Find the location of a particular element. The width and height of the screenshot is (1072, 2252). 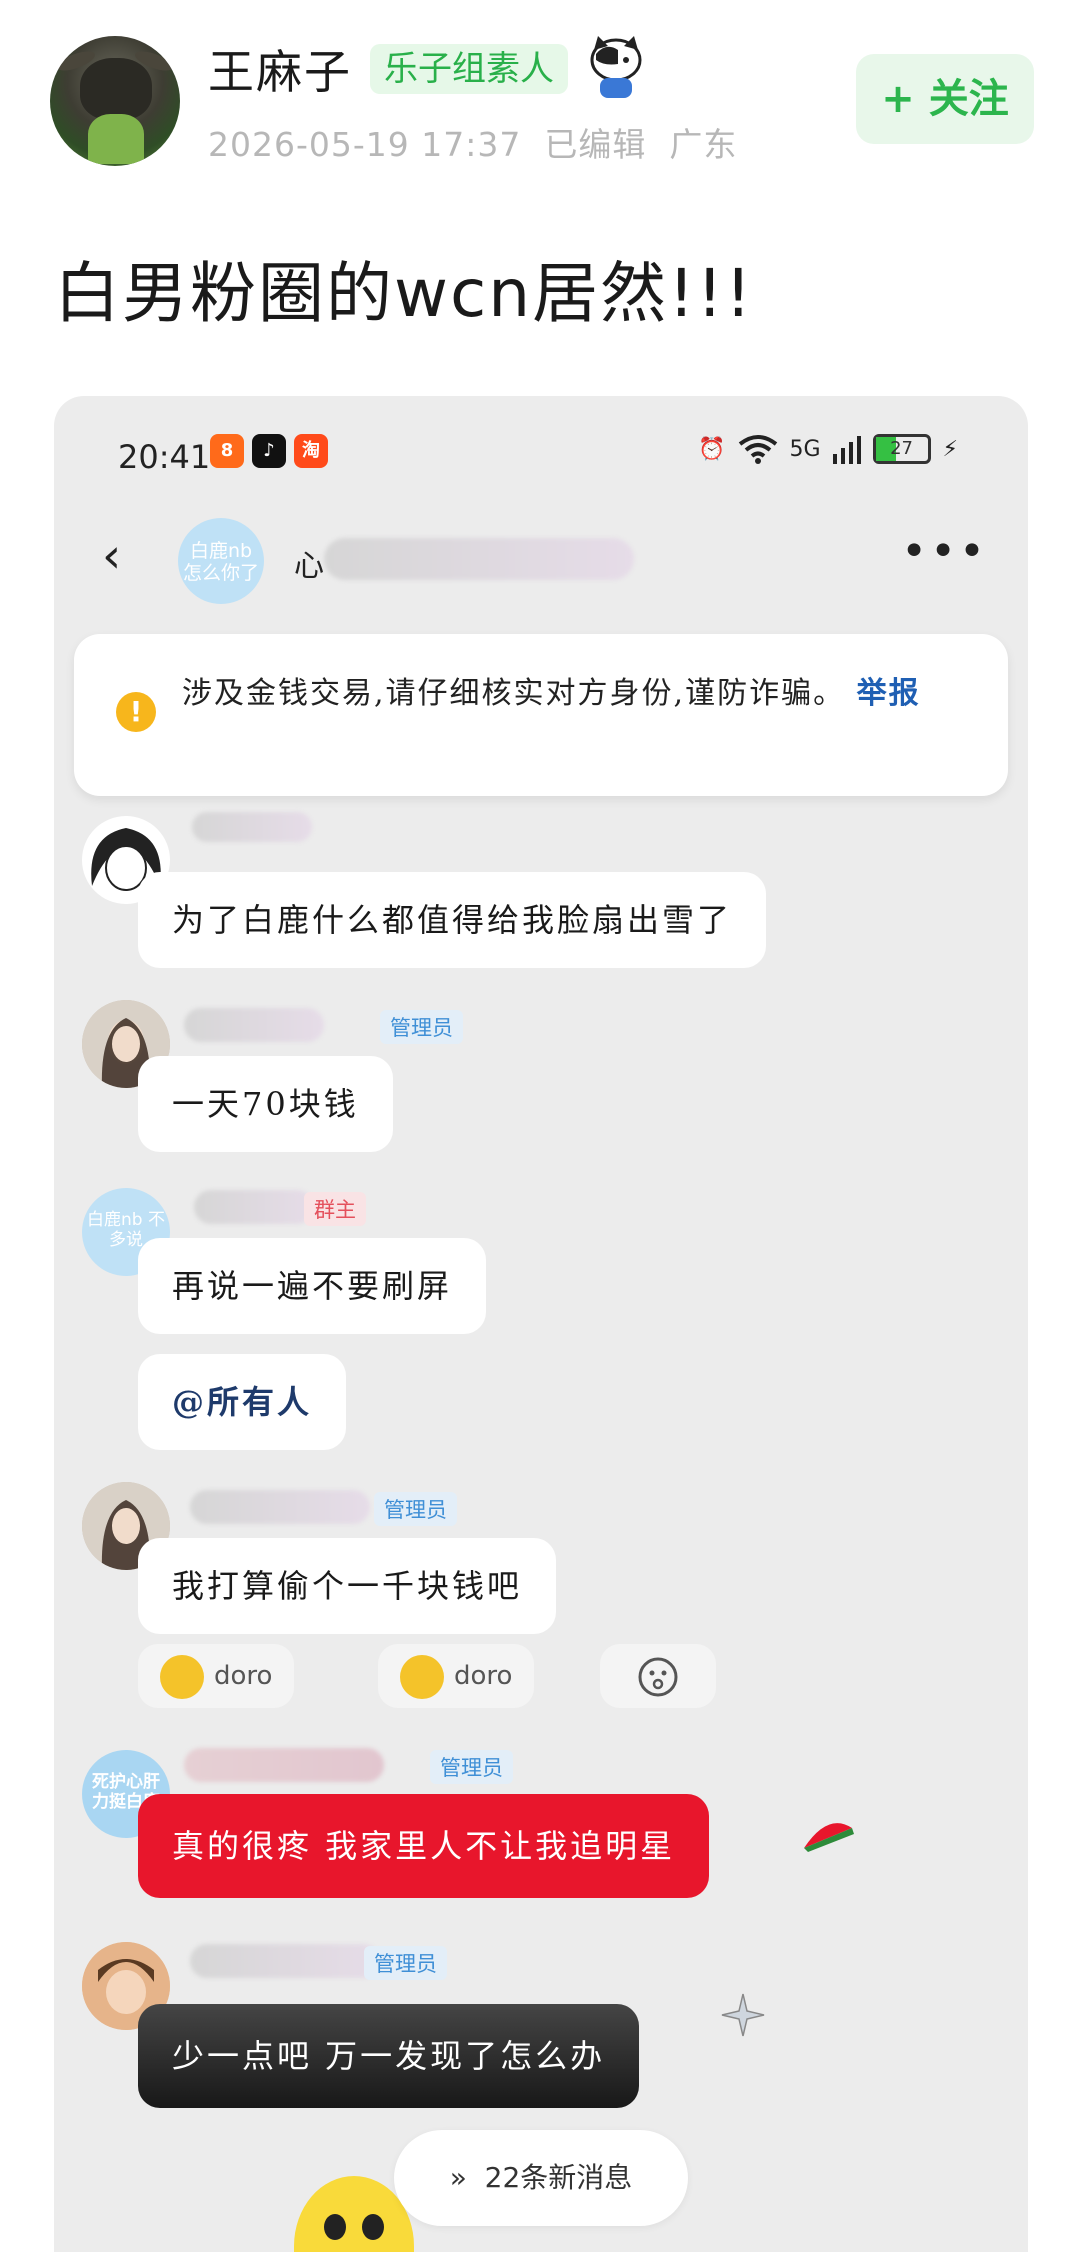

app-icon-orange: 8 is located at coordinates (227, 451).